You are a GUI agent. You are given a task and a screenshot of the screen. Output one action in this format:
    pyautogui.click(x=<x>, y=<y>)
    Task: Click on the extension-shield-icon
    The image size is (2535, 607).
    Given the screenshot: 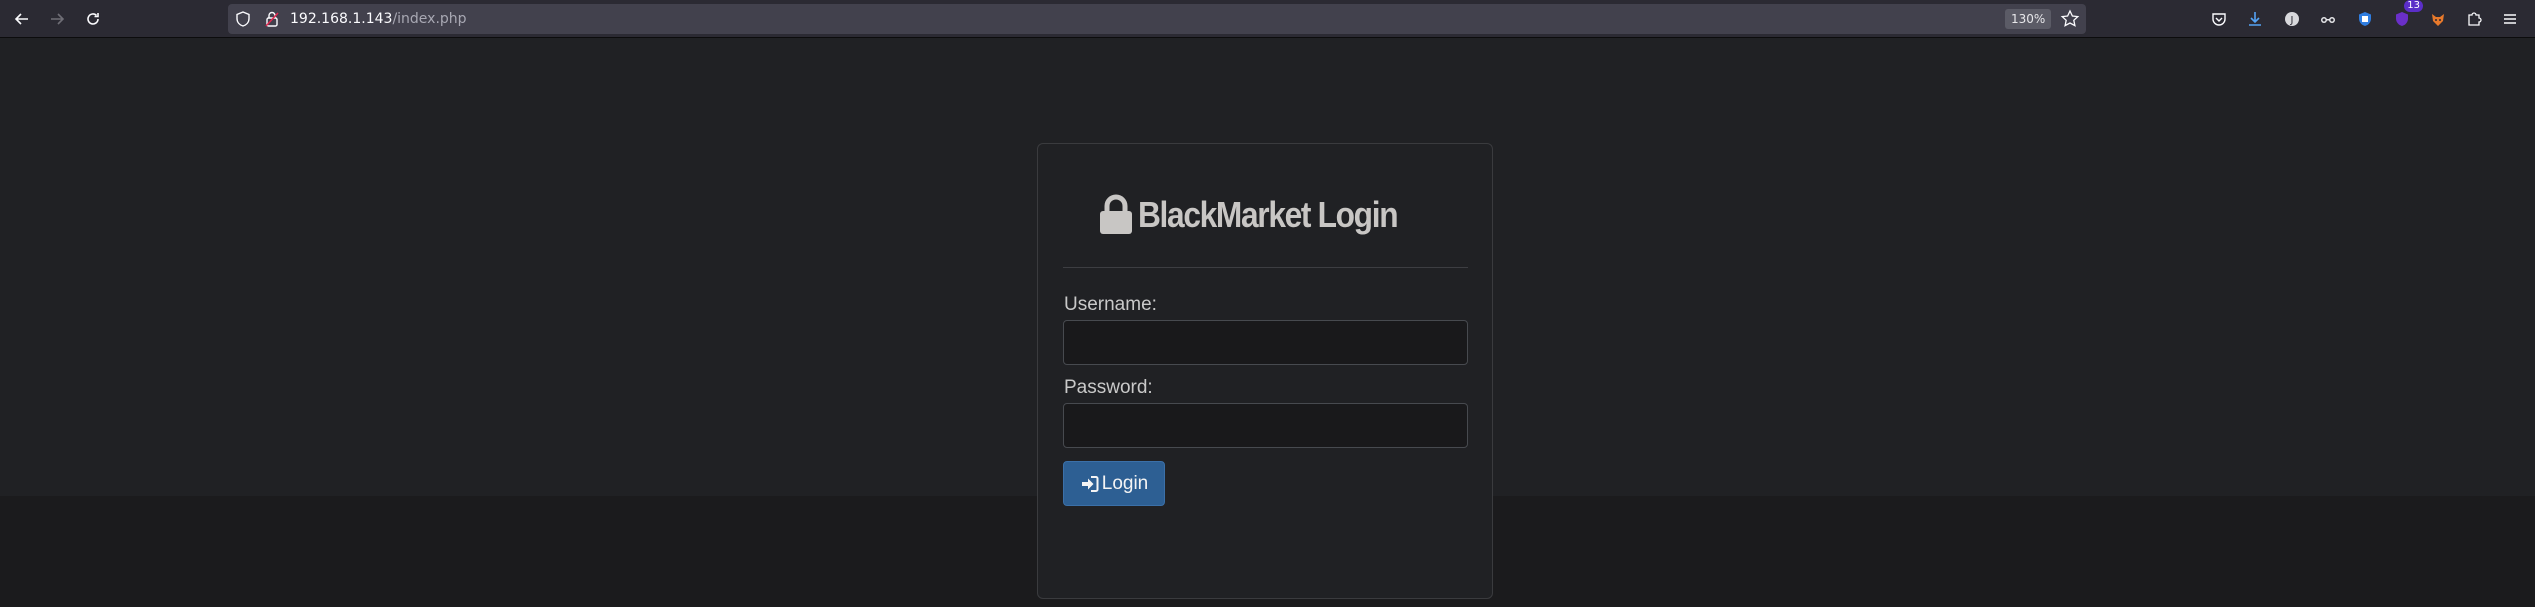 What is the action you would take?
    pyautogui.click(x=2365, y=19)
    